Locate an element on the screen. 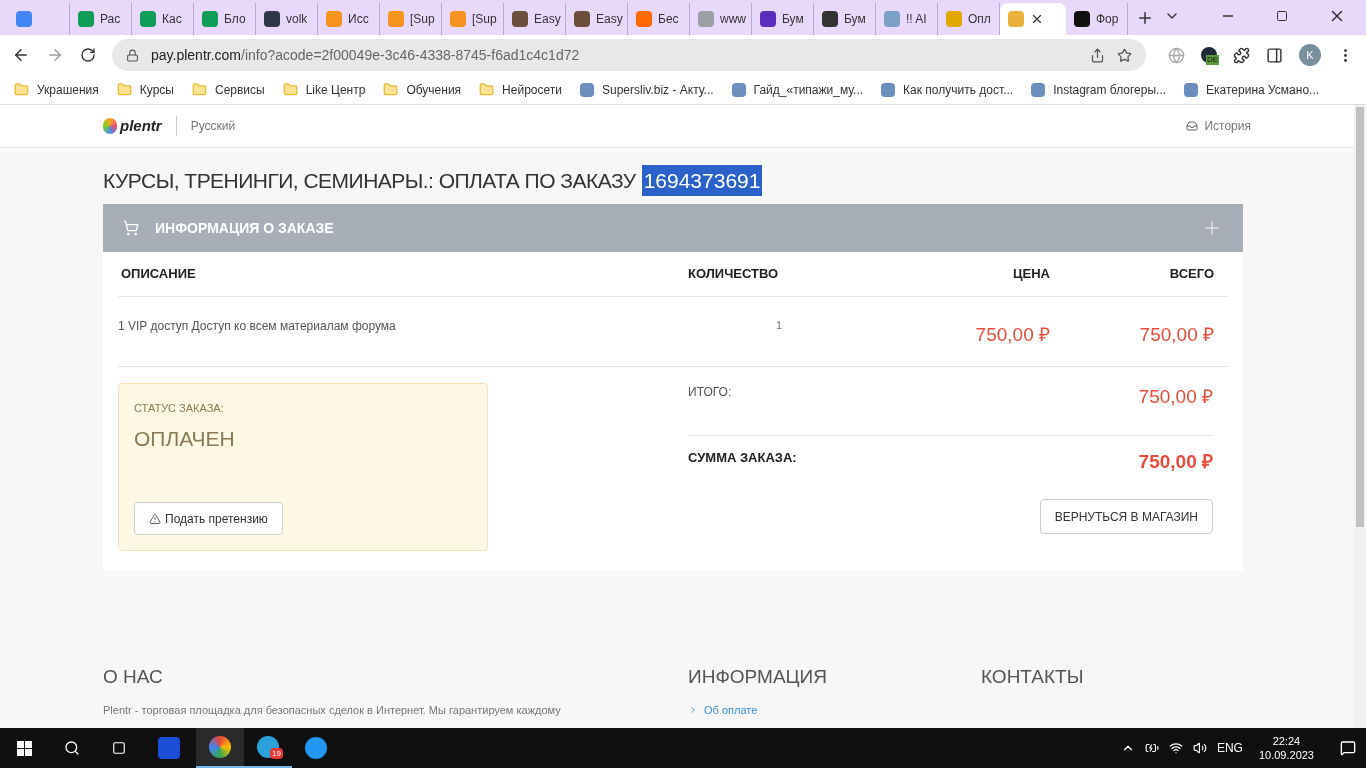 The width and height of the screenshot is (1366, 768). side-panel-icon is located at coordinates (1274, 55).